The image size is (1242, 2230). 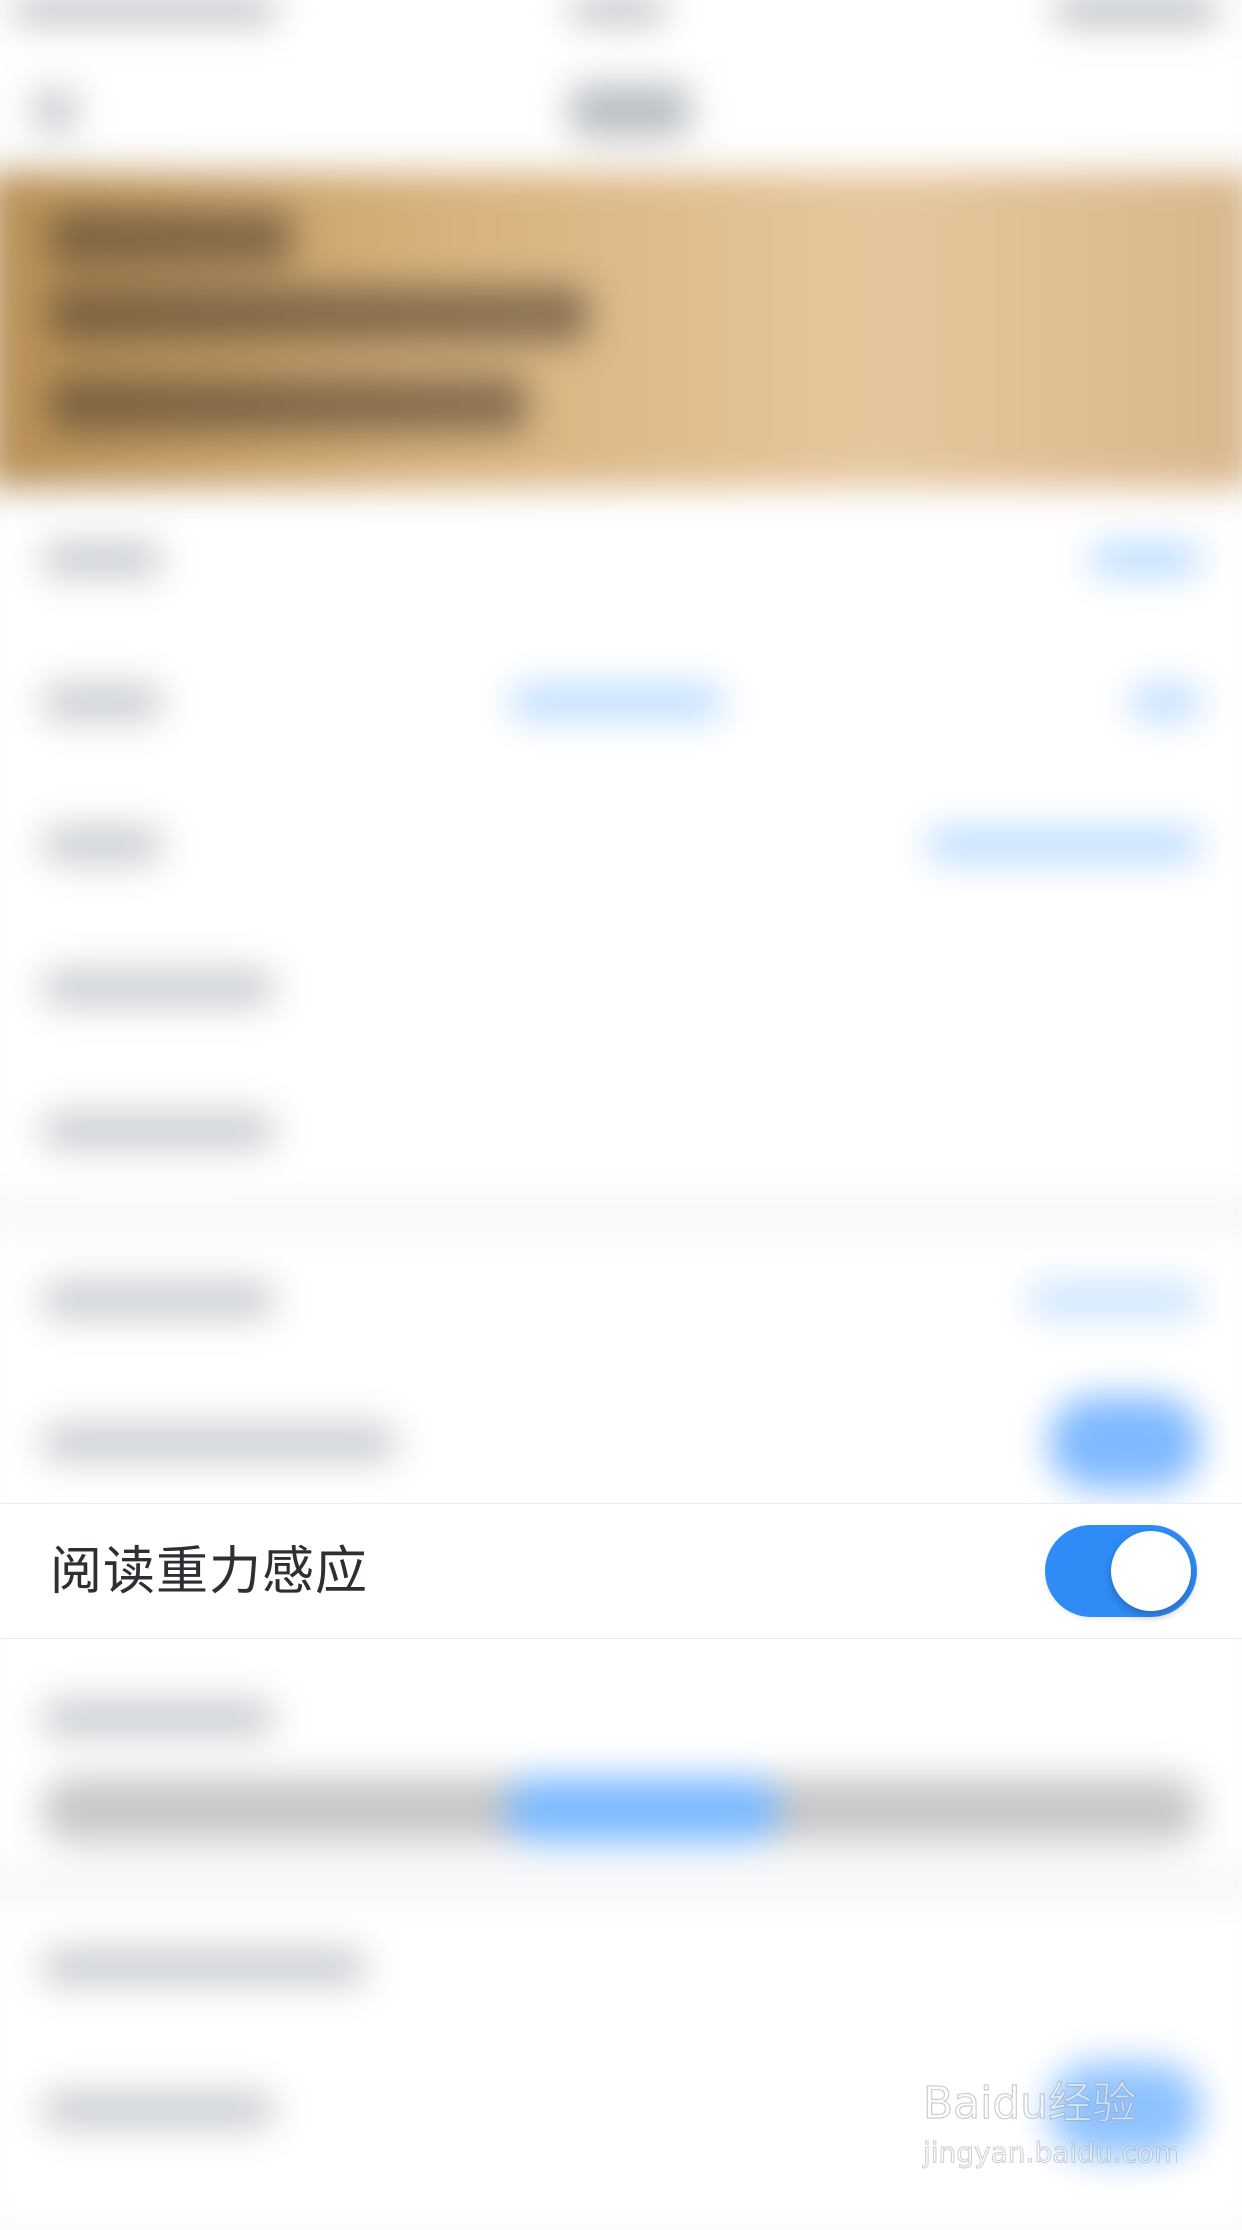 I want to click on navigation-bar, so click(x=621, y=107).